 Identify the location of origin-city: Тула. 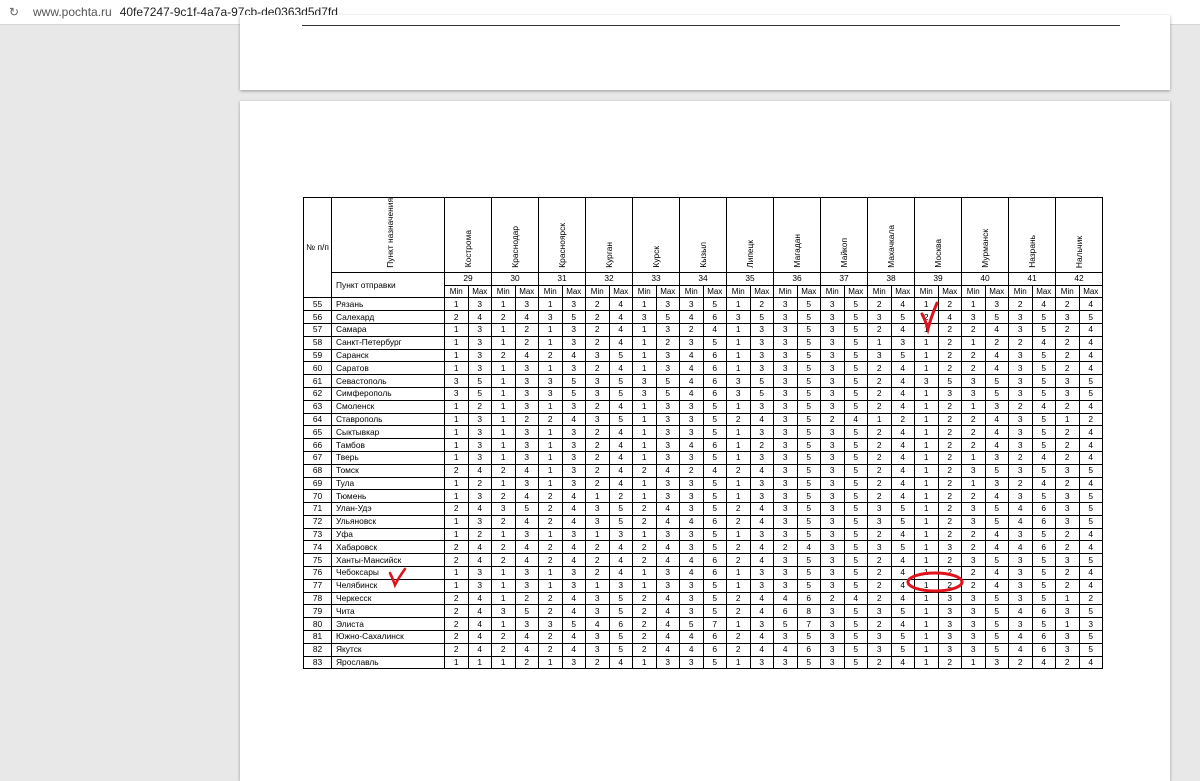
(388, 483).